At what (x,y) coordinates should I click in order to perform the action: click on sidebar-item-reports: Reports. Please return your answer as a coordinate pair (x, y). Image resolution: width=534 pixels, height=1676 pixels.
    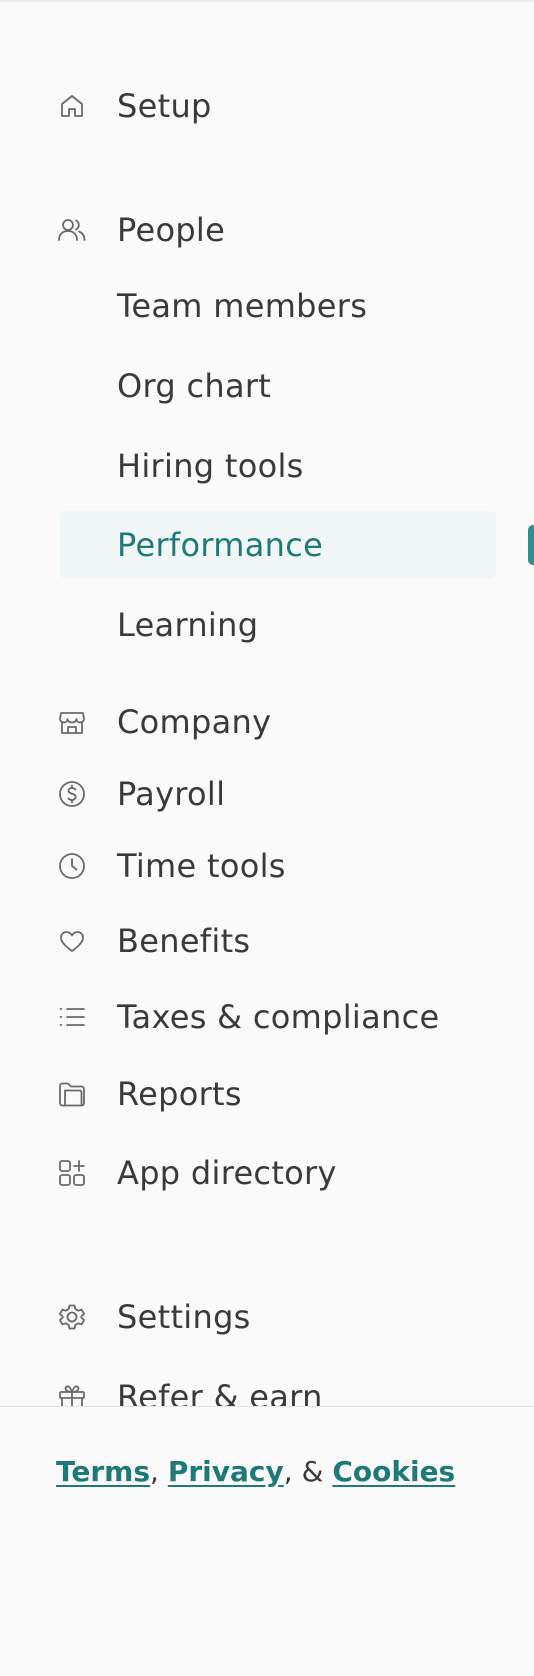
    Looking at the image, I should click on (267, 1094).